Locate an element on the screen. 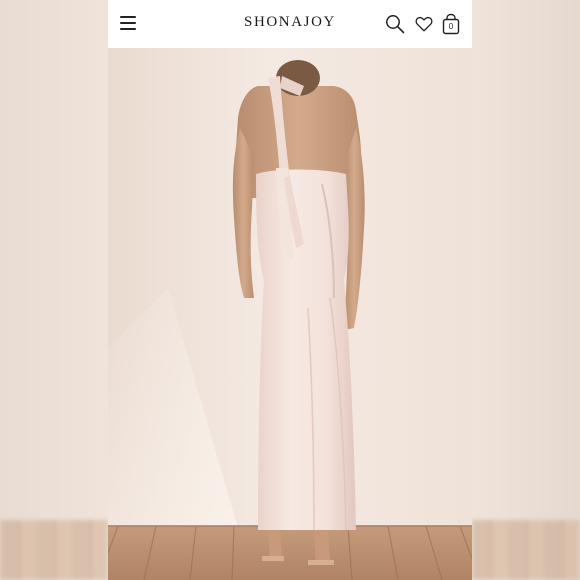 Image resolution: width=580 pixels, height=580 pixels. site-header: SHONAJOY 0 is located at coordinates (290, 24).